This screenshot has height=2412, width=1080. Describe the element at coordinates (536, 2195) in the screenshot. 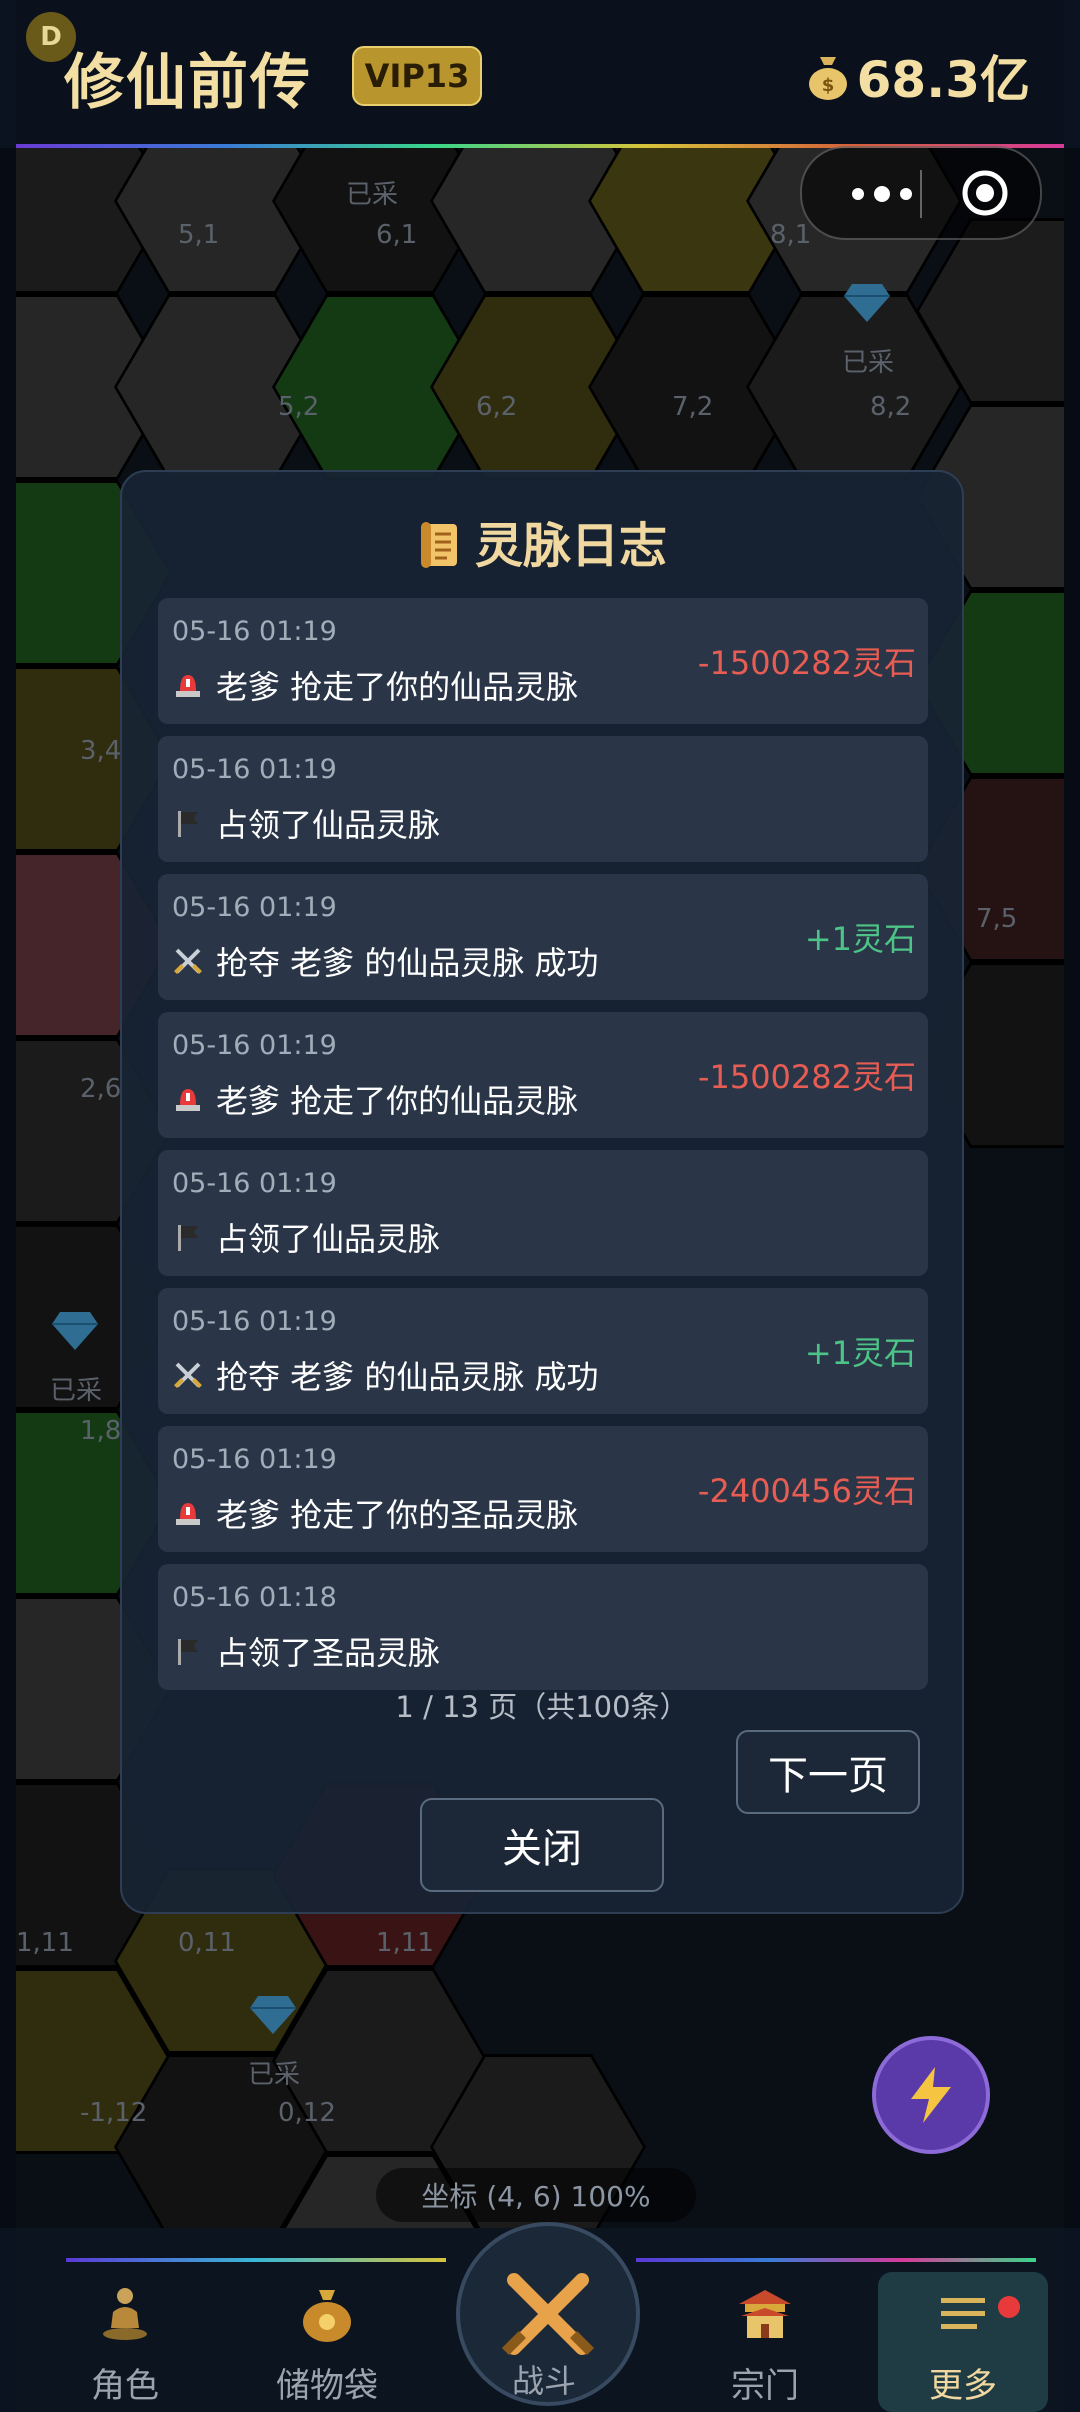

I see `coordinate-readout: 坐标 (4, 6) 100%` at that location.